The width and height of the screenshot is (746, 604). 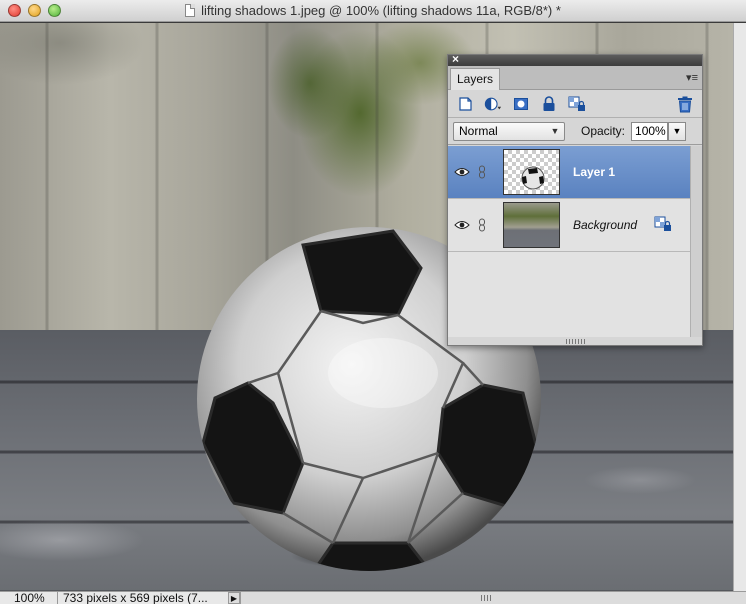 What do you see at coordinates (555, 131) in the screenshot?
I see `chevron-down-icon: ▼` at bounding box center [555, 131].